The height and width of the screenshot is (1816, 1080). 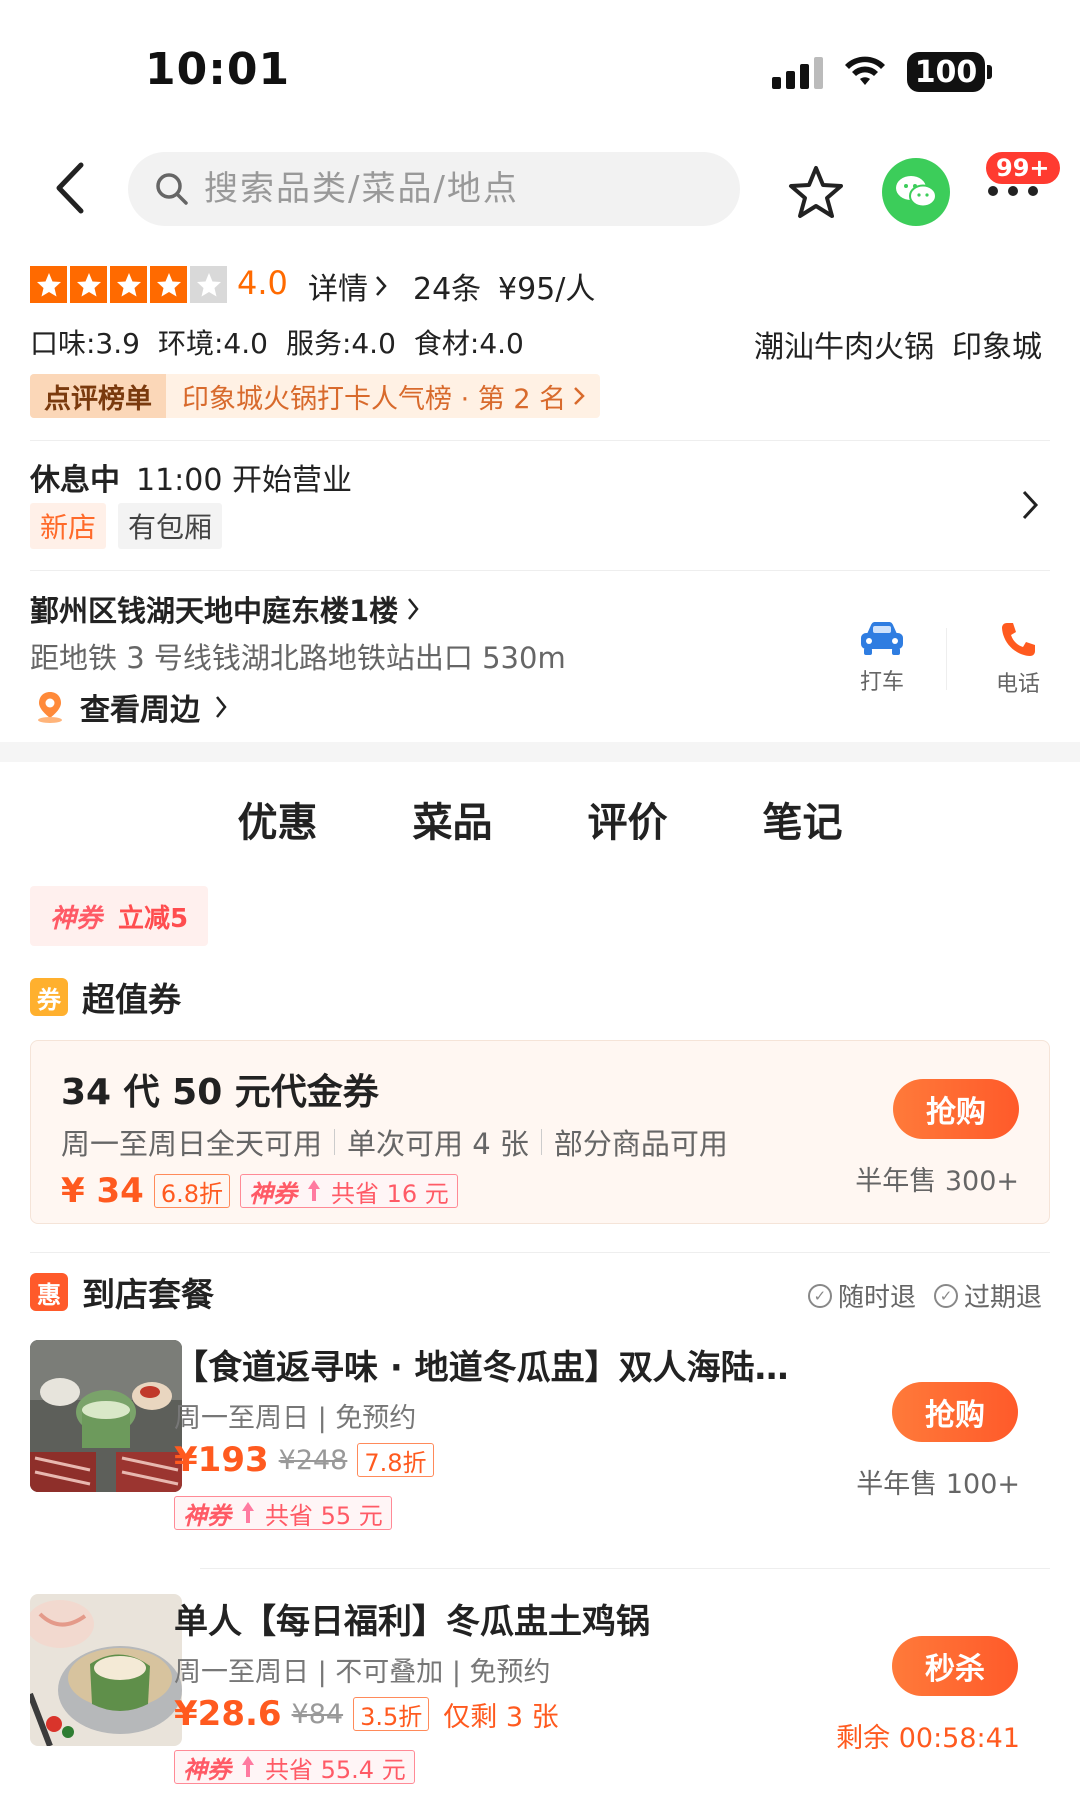 I want to click on voucher-rule: 部分商品可用, so click(x=640, y=1144).